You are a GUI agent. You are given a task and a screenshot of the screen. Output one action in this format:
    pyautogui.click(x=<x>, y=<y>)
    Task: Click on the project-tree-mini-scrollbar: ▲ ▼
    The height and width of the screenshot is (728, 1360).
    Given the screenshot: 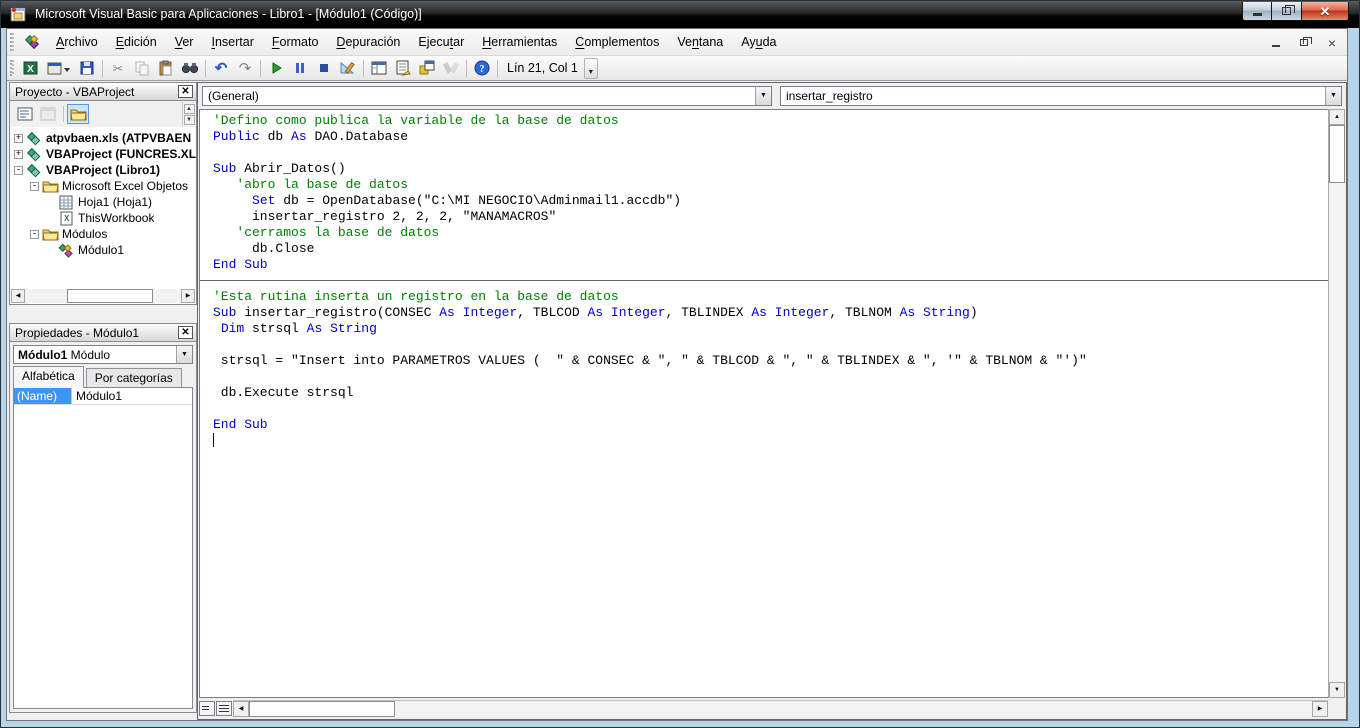 What is the action you would take?
    pyautogui.click(x=188, y=114)
    